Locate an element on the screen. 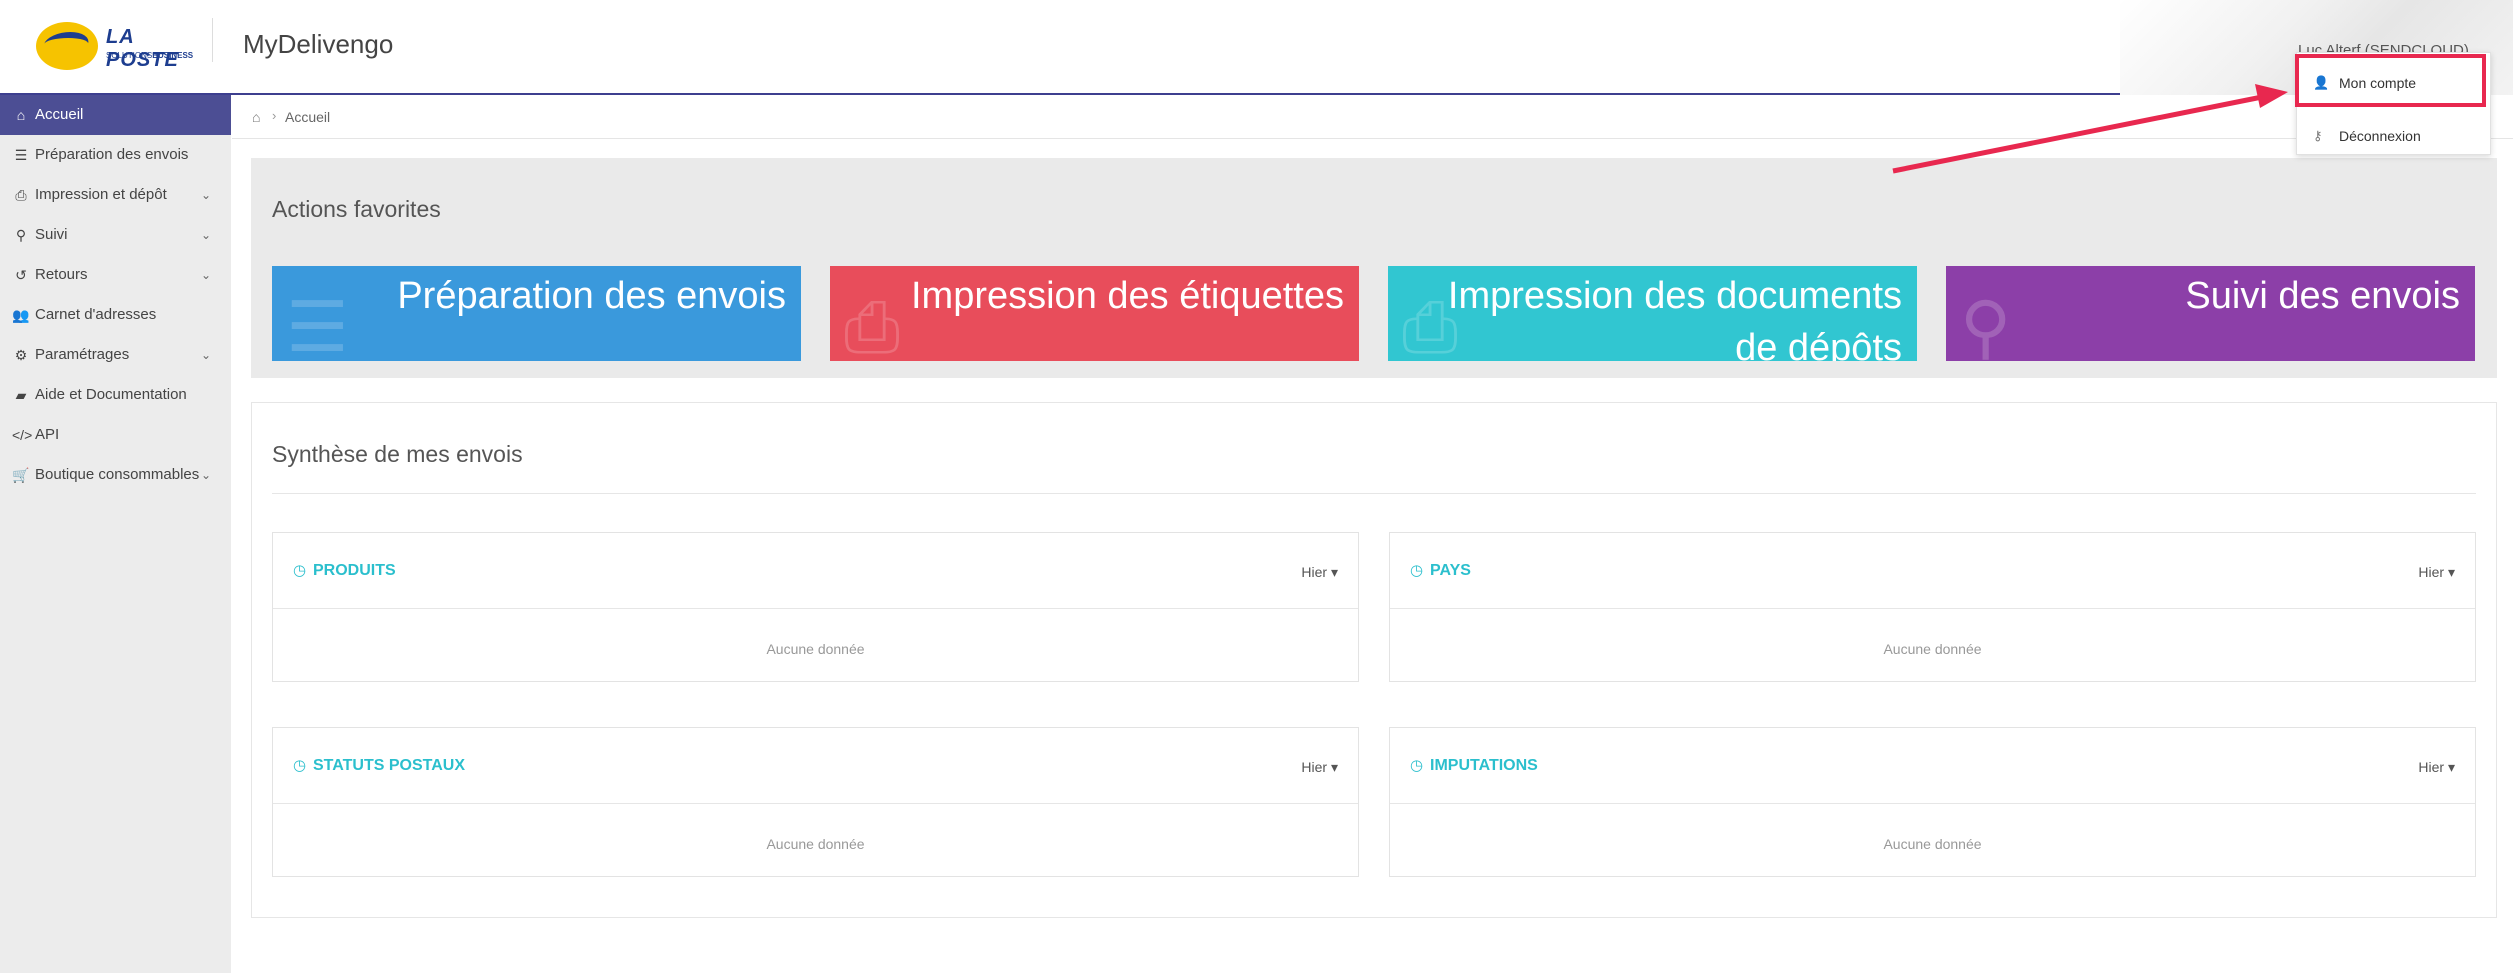  tile-label: Préparation des envois is located at coordinates (591, 296).